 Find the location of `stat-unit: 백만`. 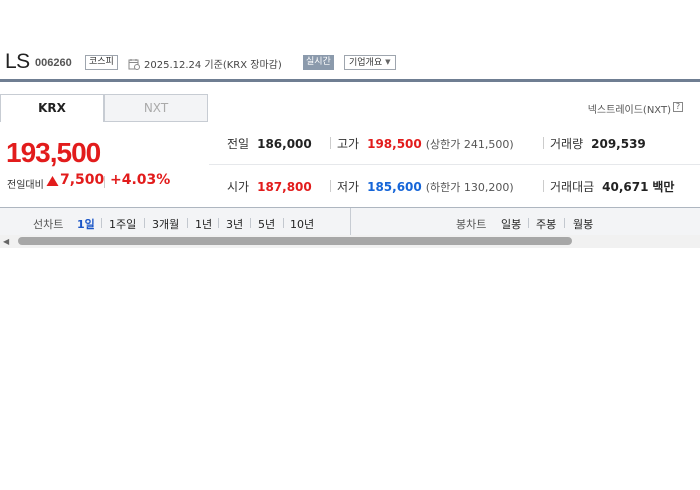

stat-unit: 백만 is located at coordinates (663, 187).